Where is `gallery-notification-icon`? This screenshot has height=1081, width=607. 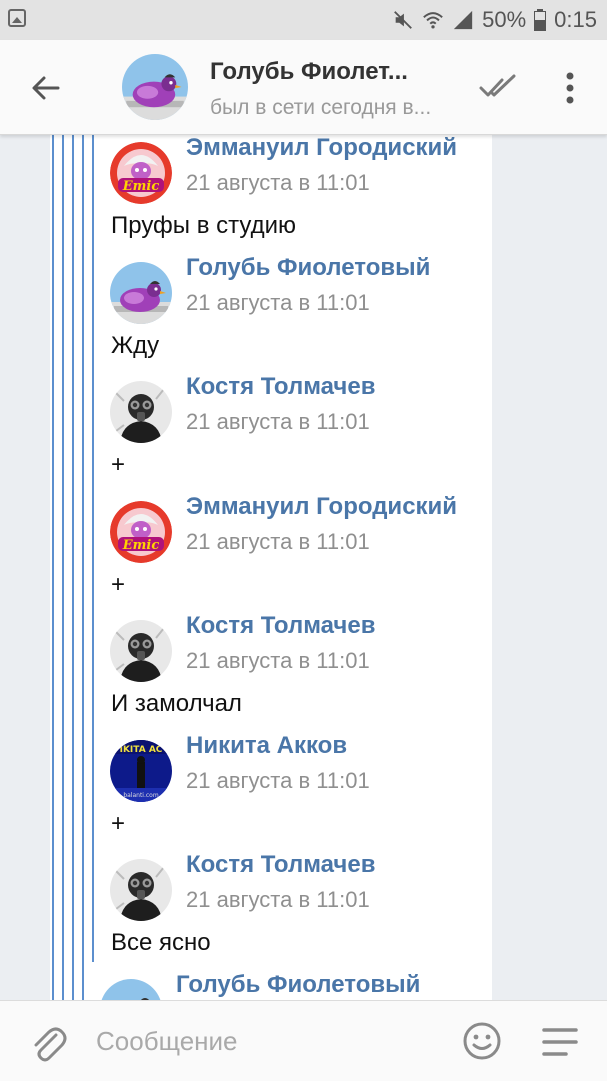
gallery-notification-icon is located at coordinates (17, 18).